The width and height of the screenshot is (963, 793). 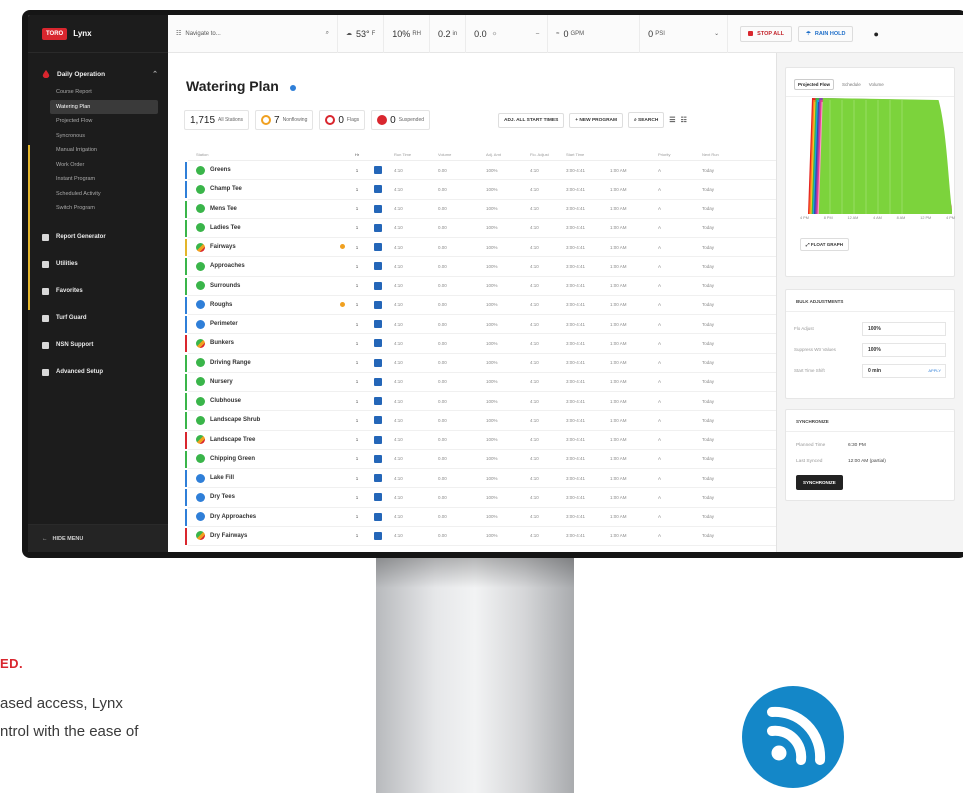 I want to click on sidebar-item-projected-flow: Projected Flow, so click(x=98, y=121).